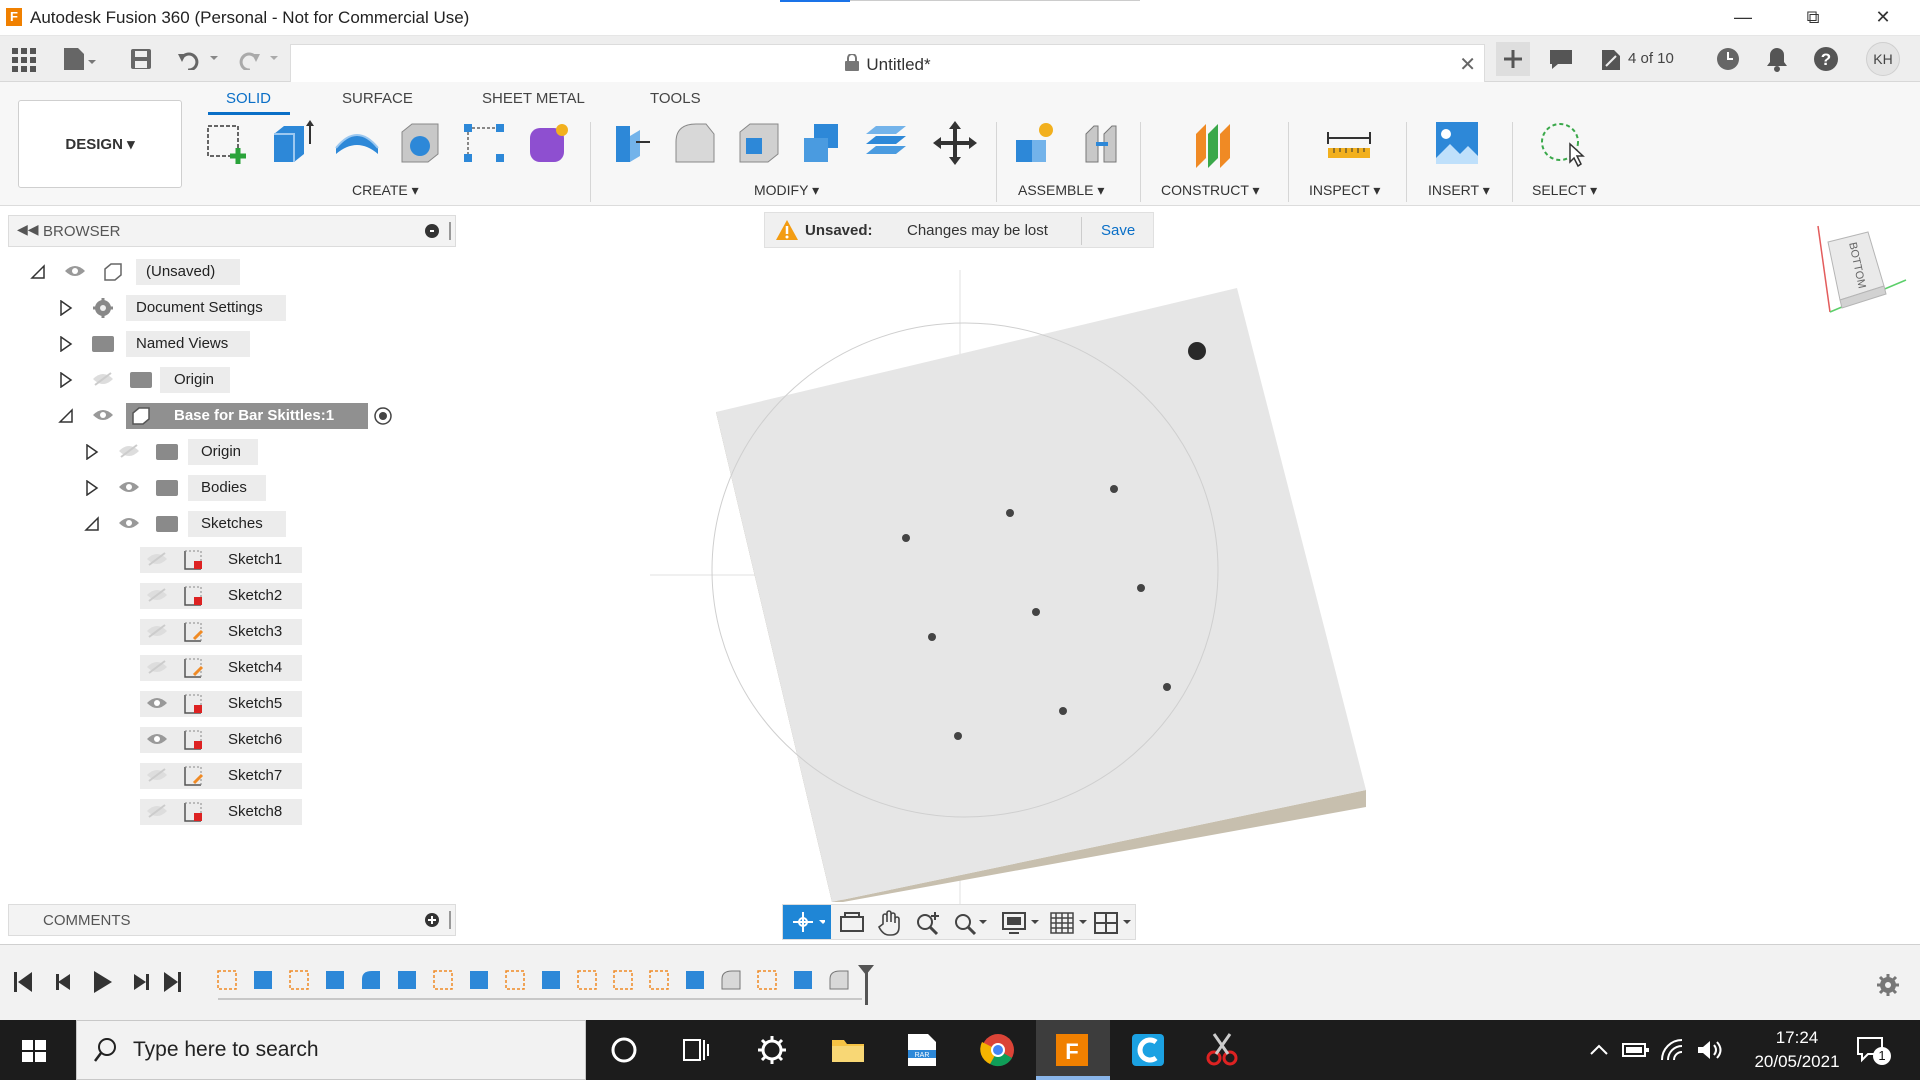  I want to click on data-panel-grid-icon, so click(24, 60).